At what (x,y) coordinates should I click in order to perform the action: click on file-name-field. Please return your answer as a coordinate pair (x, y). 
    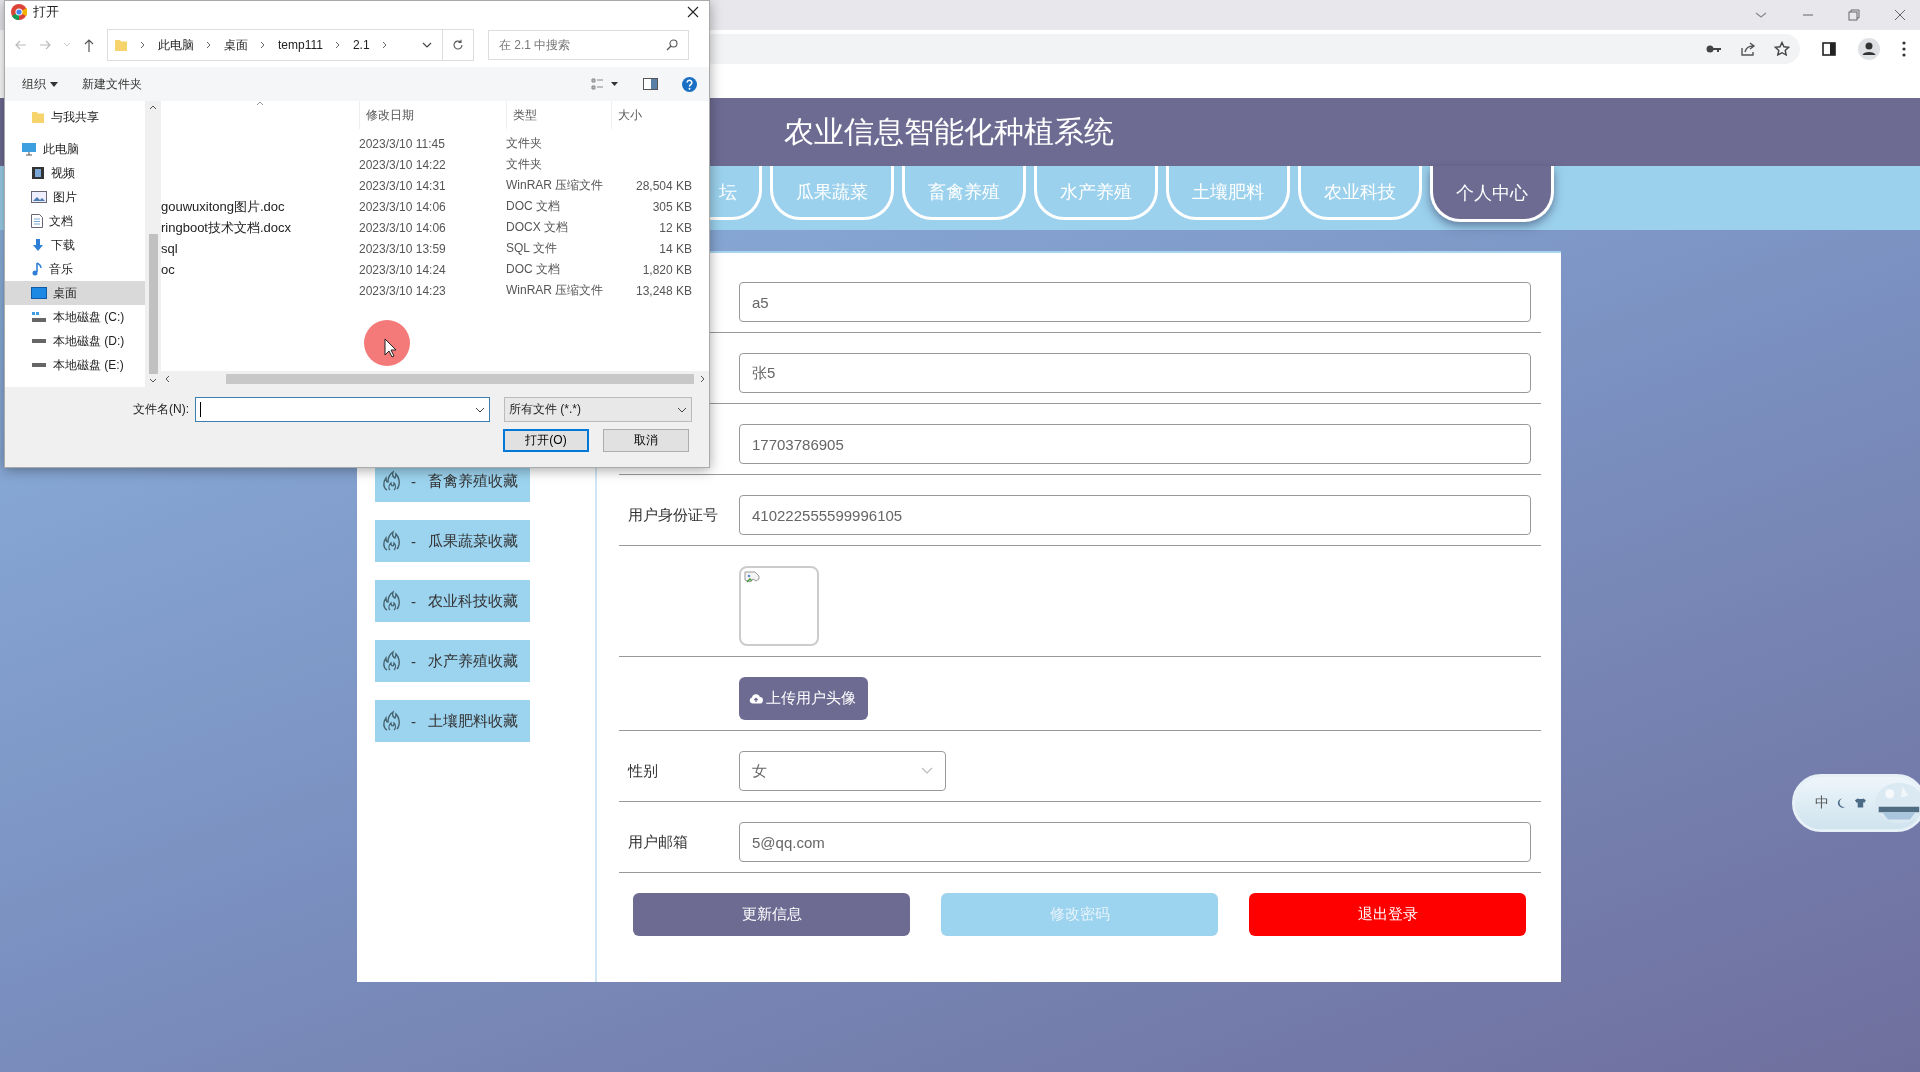
    Looking at the image, I should click on (342, 409).